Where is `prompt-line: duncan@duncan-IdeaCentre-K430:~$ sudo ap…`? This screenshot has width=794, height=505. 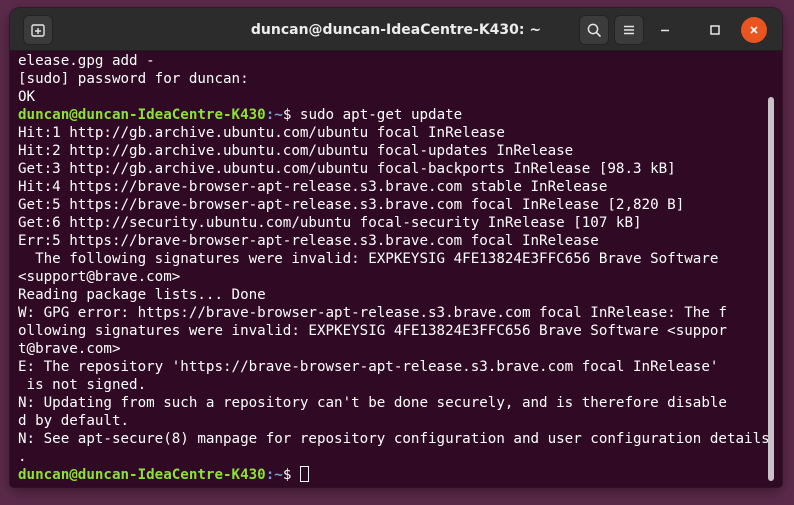 prompt-line: duncan@duncan-IdeaCentre-K430:~$ sudo ap… is located at coordinates (394, 115).